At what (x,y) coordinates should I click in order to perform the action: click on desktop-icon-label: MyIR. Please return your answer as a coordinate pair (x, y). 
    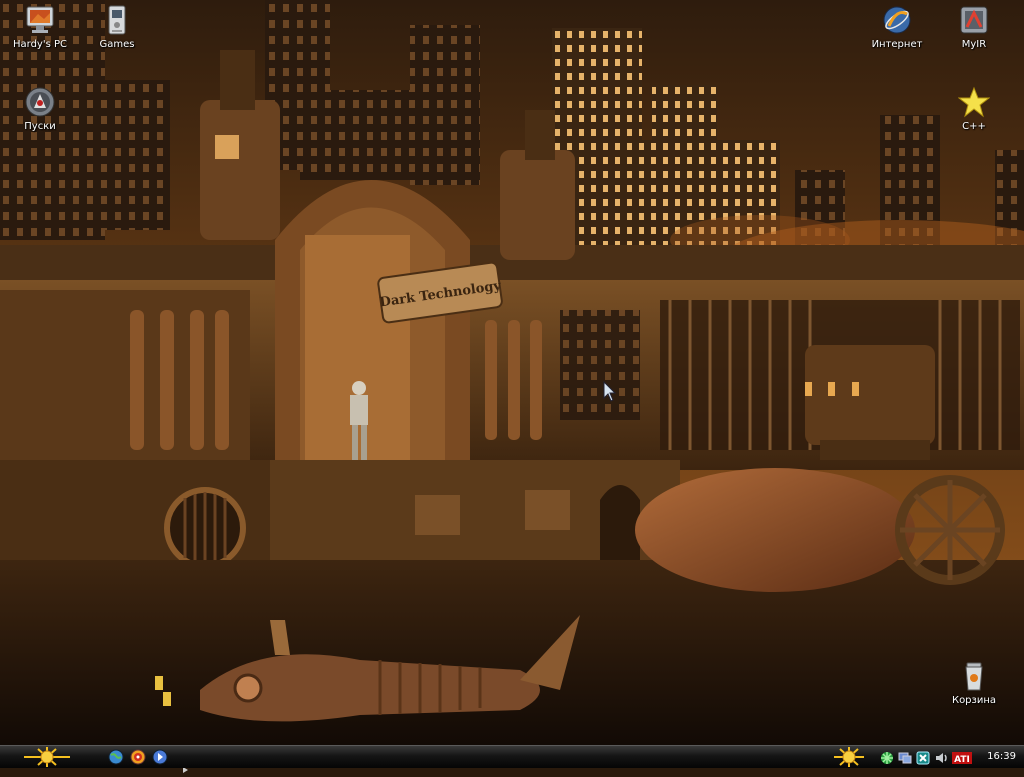
    Looking at the image, I should click on (974, 44).